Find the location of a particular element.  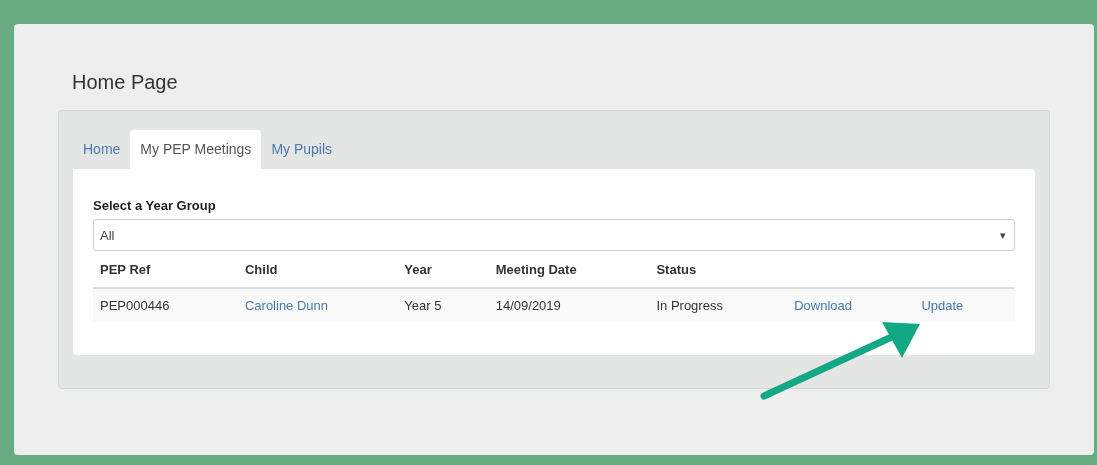

column-header: Child is located at coordinates (261, 269).